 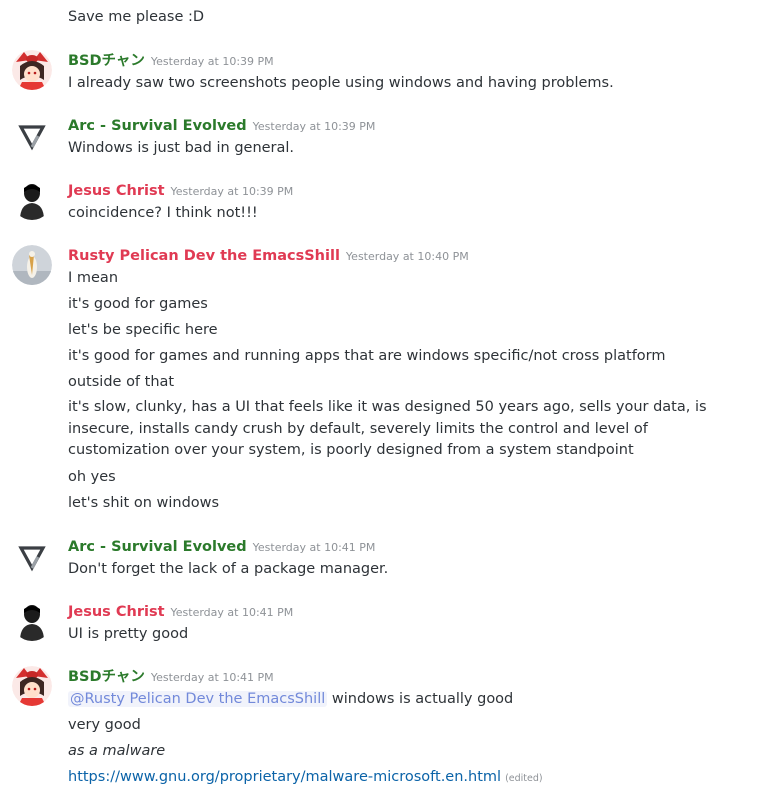 What do you see at coordinates (524, 778) in the screenshot?
I see `edited-label: (edited)` at bounding box center [524, 778].